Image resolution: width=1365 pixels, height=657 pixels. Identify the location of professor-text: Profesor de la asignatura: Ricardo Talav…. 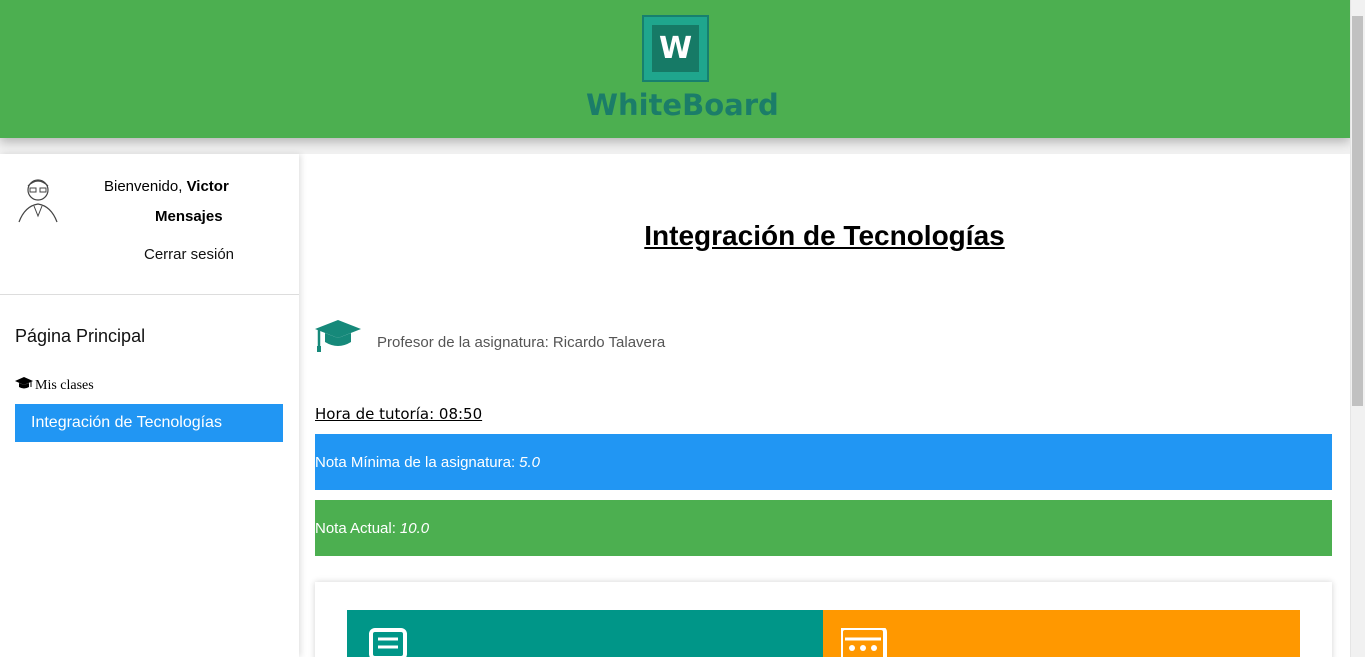
(521, 342).